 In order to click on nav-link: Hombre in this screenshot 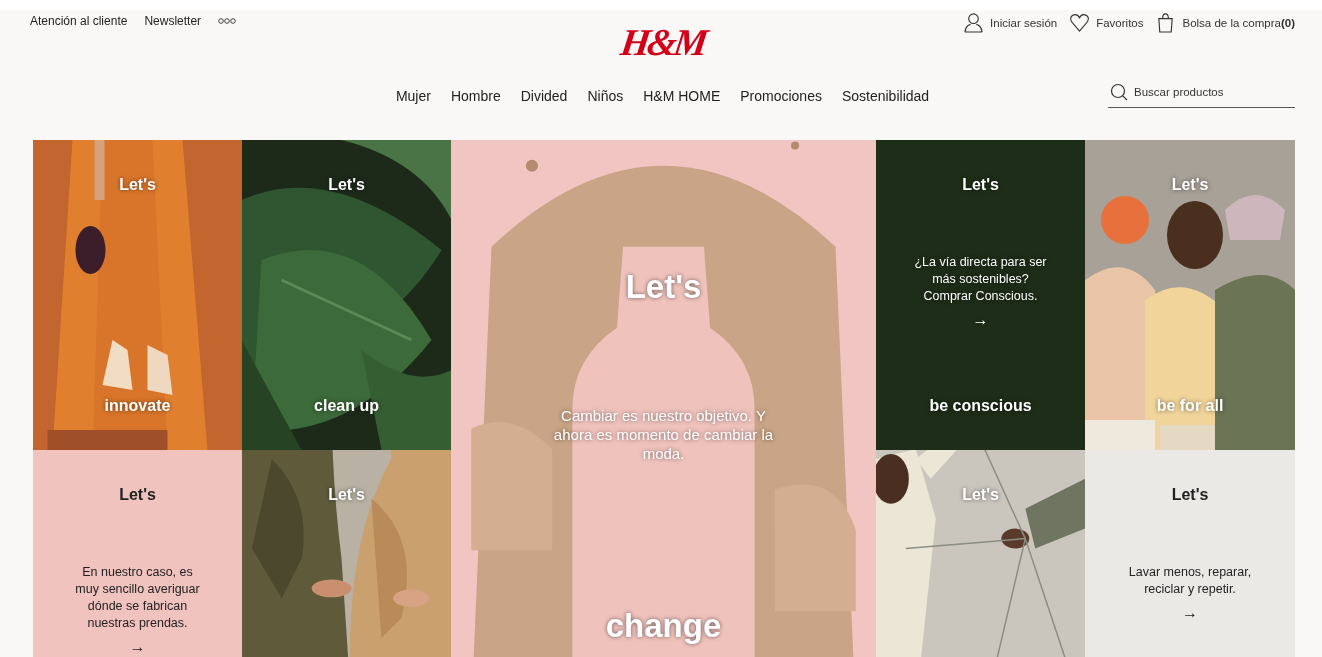, I will do `click(475, 96)`.